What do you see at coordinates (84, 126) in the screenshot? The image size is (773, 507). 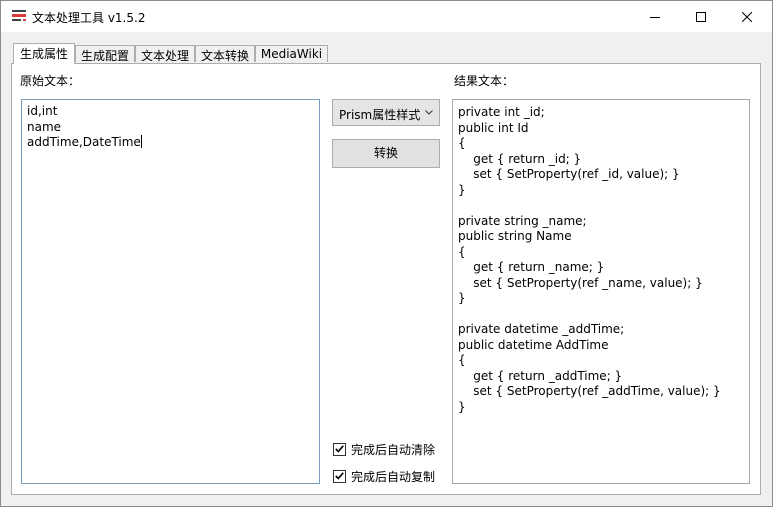 I see `source-text-value: id,int name addTime,DateTime` at bounding box center [84, 126].